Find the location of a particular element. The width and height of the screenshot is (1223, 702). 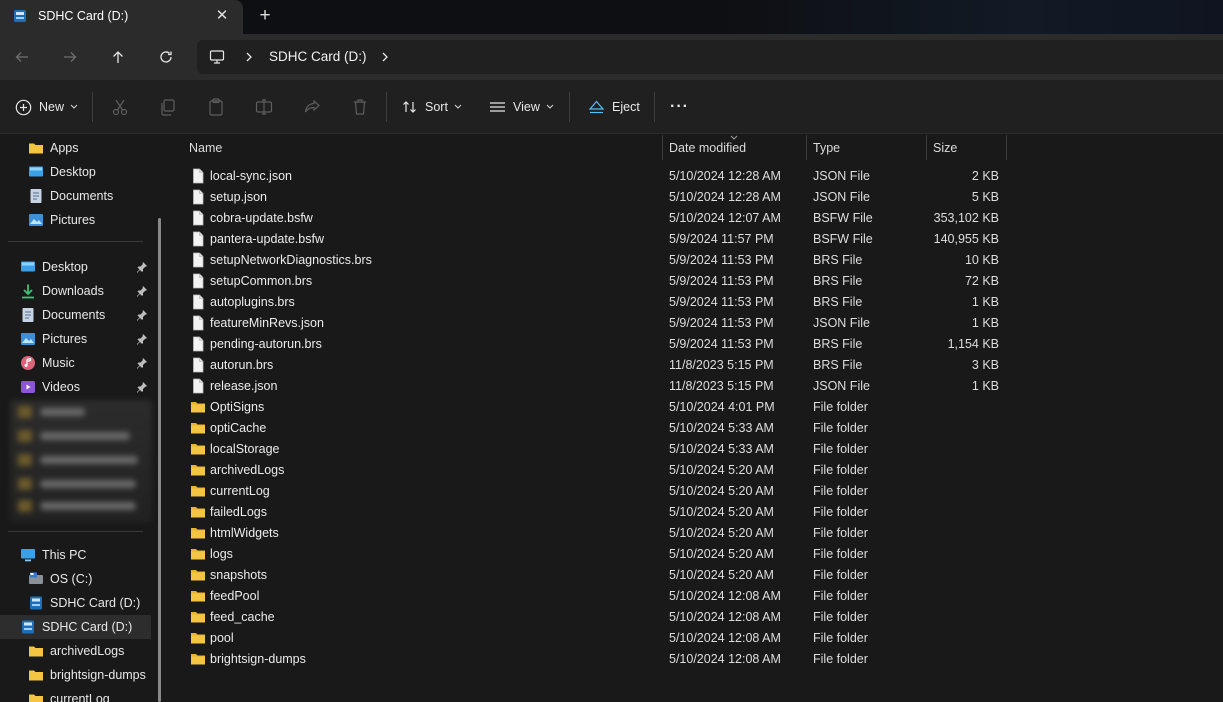

sidebar-item-label: archivedLogs is located at coordinates (87, 651).